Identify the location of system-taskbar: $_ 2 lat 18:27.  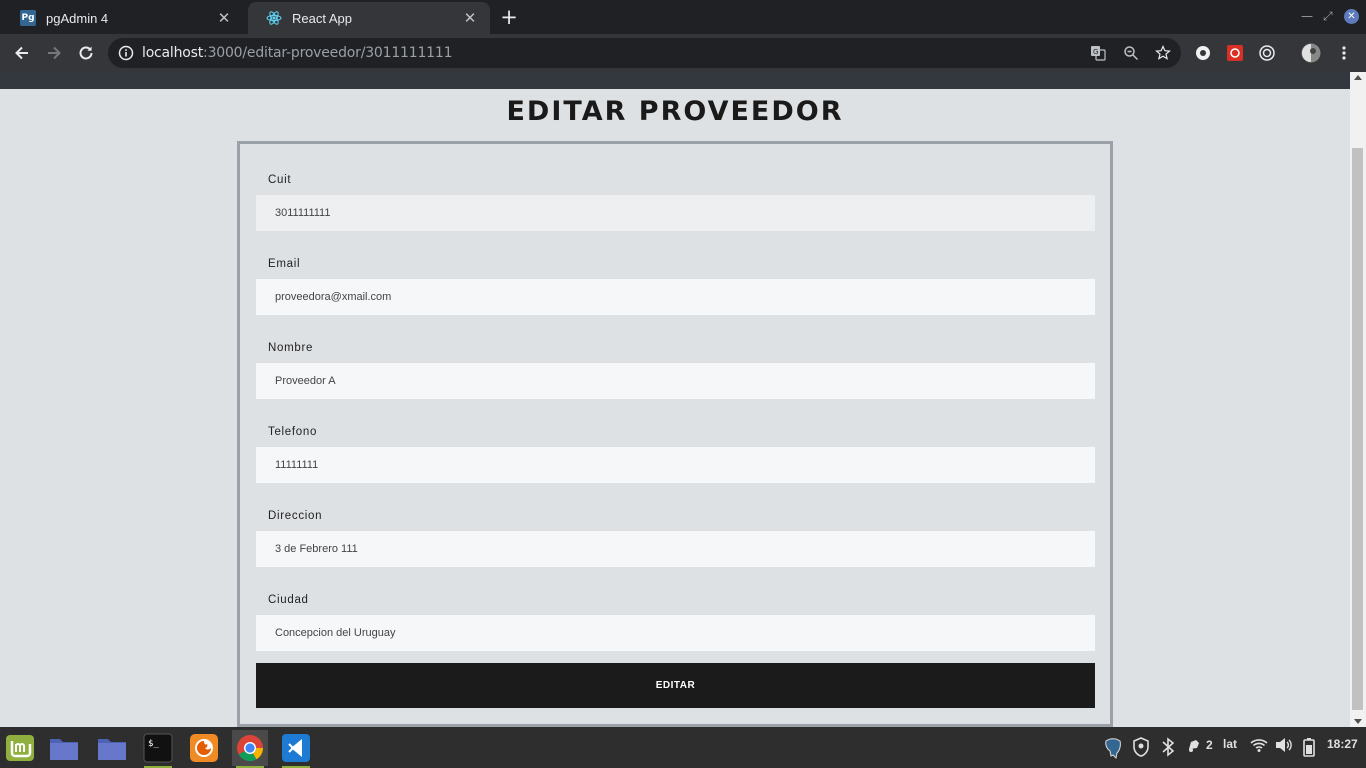
(683, 747).